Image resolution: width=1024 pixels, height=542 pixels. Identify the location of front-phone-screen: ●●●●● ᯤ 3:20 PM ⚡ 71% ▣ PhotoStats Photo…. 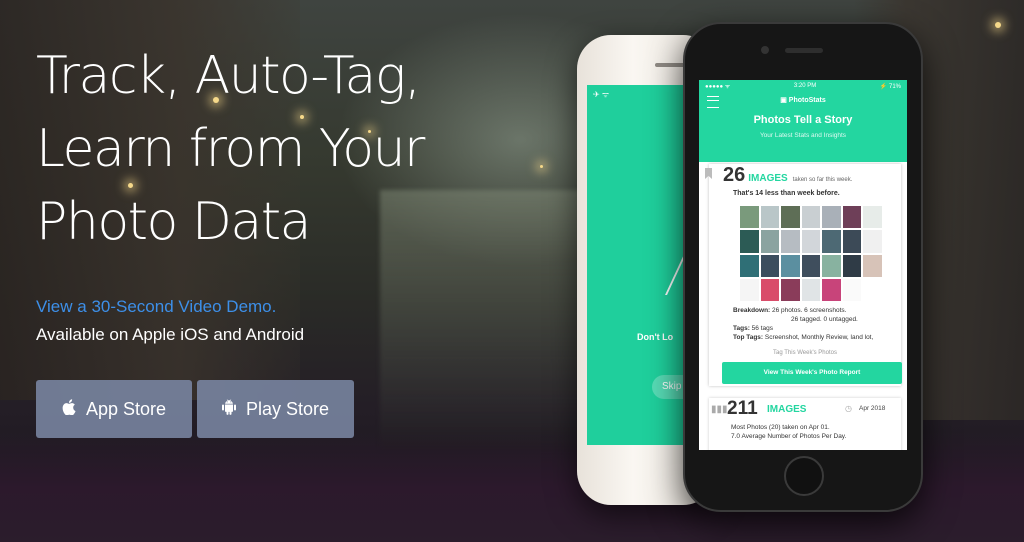
(803, 265).